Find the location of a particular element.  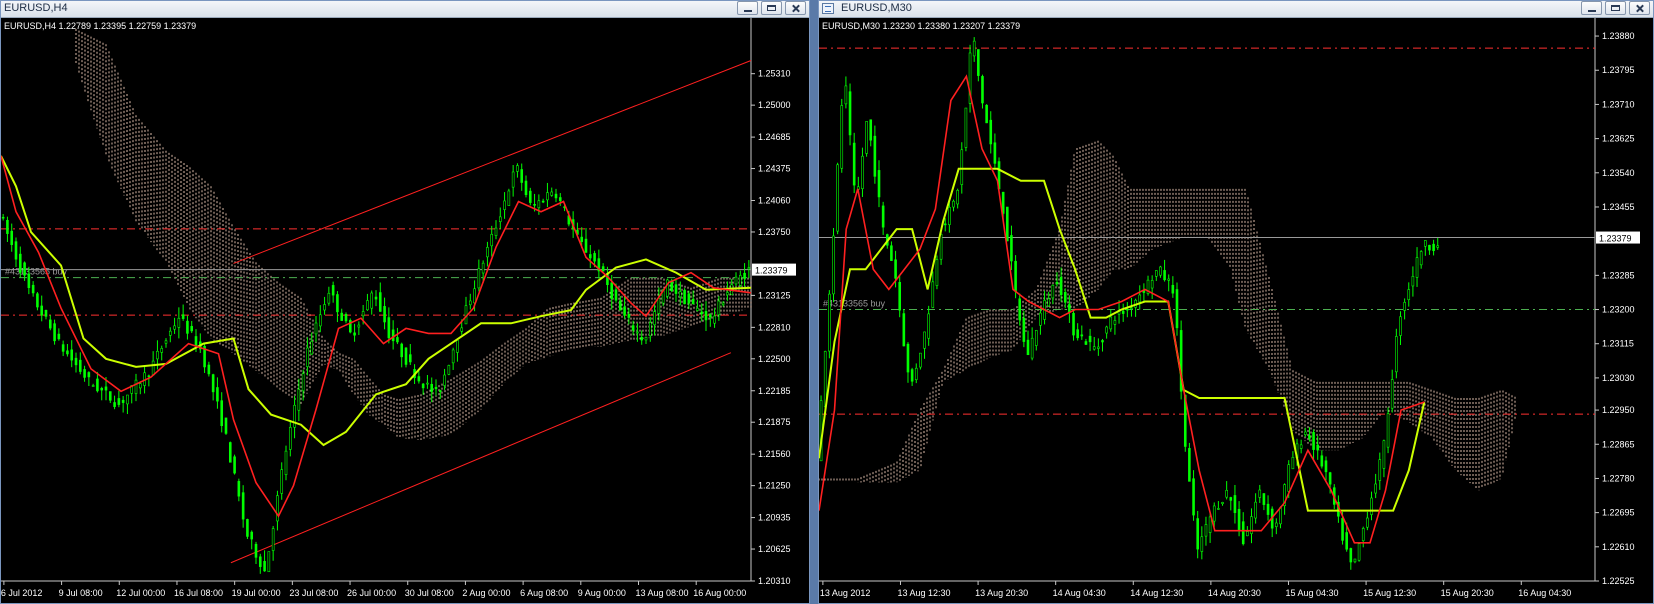

y-tick-label: 1.22950 is located at coordinates (1618, 410).